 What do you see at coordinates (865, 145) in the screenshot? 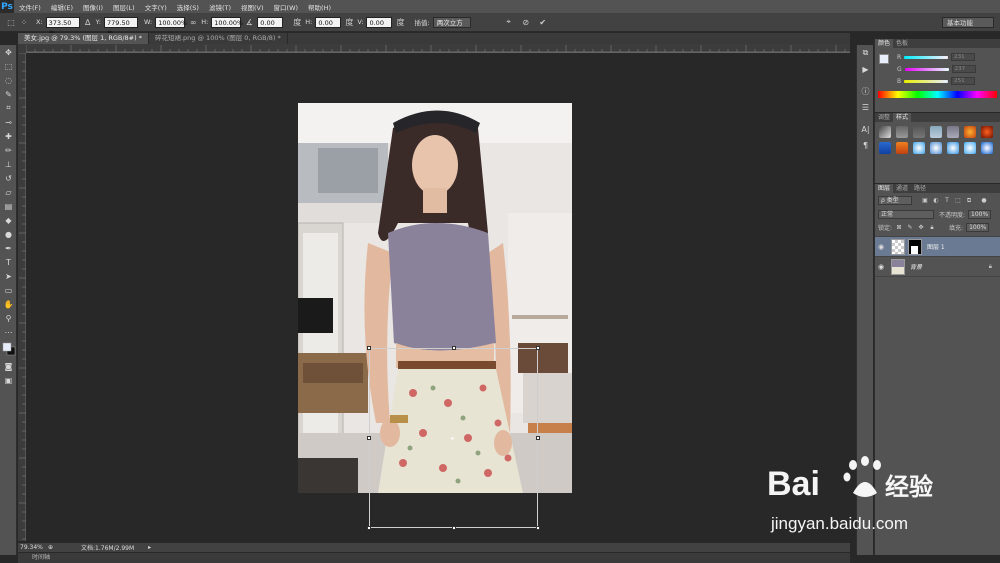
I see `paragraph-panel-icon: ¶` at bounding box center [865, 145].